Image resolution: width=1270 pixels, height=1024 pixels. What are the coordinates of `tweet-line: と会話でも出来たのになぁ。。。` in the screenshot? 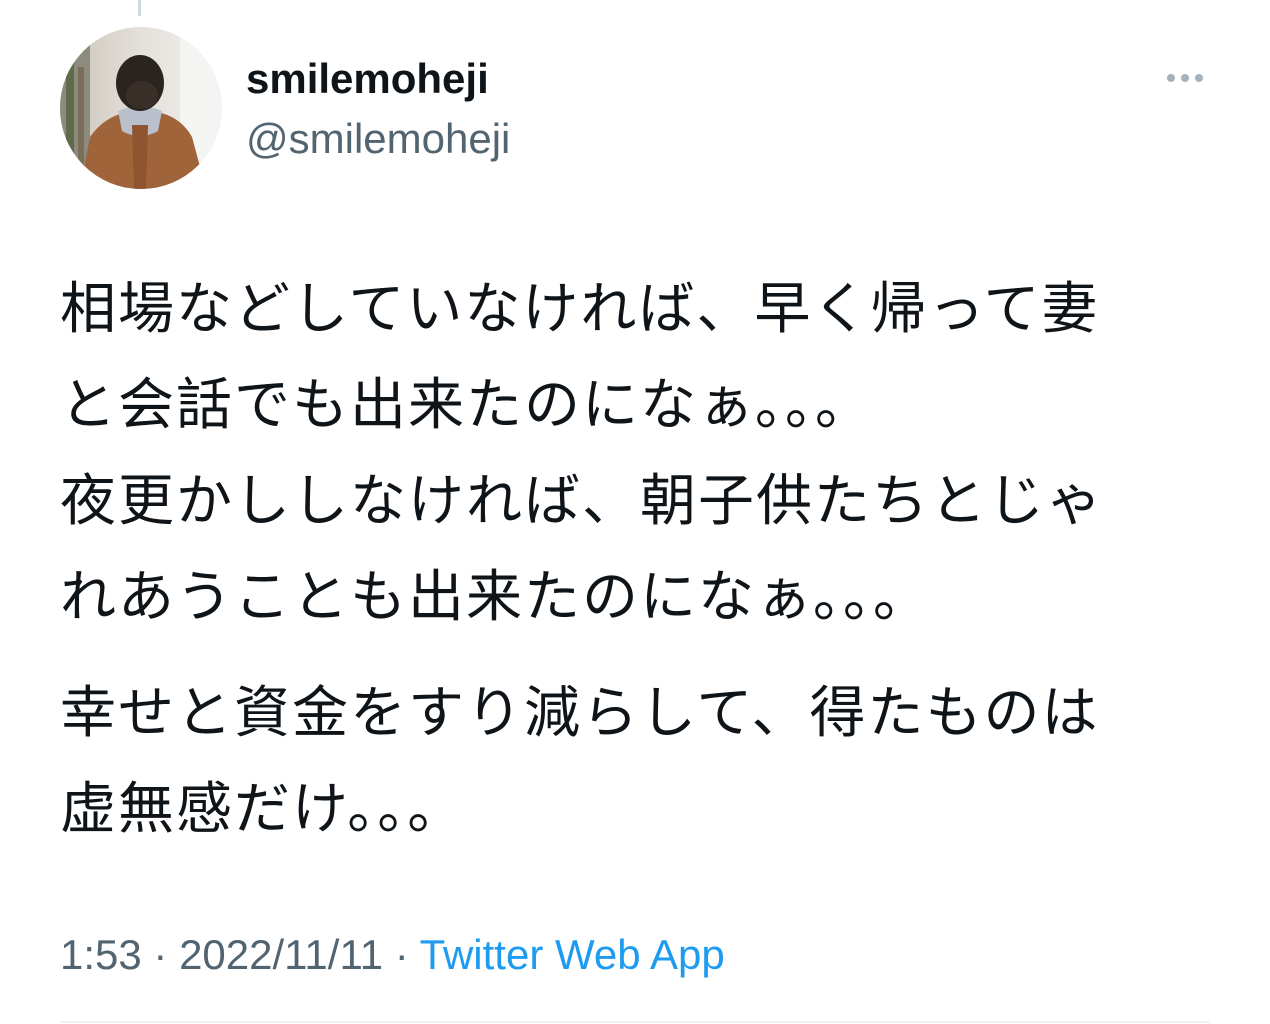 It's located at (466, 405).